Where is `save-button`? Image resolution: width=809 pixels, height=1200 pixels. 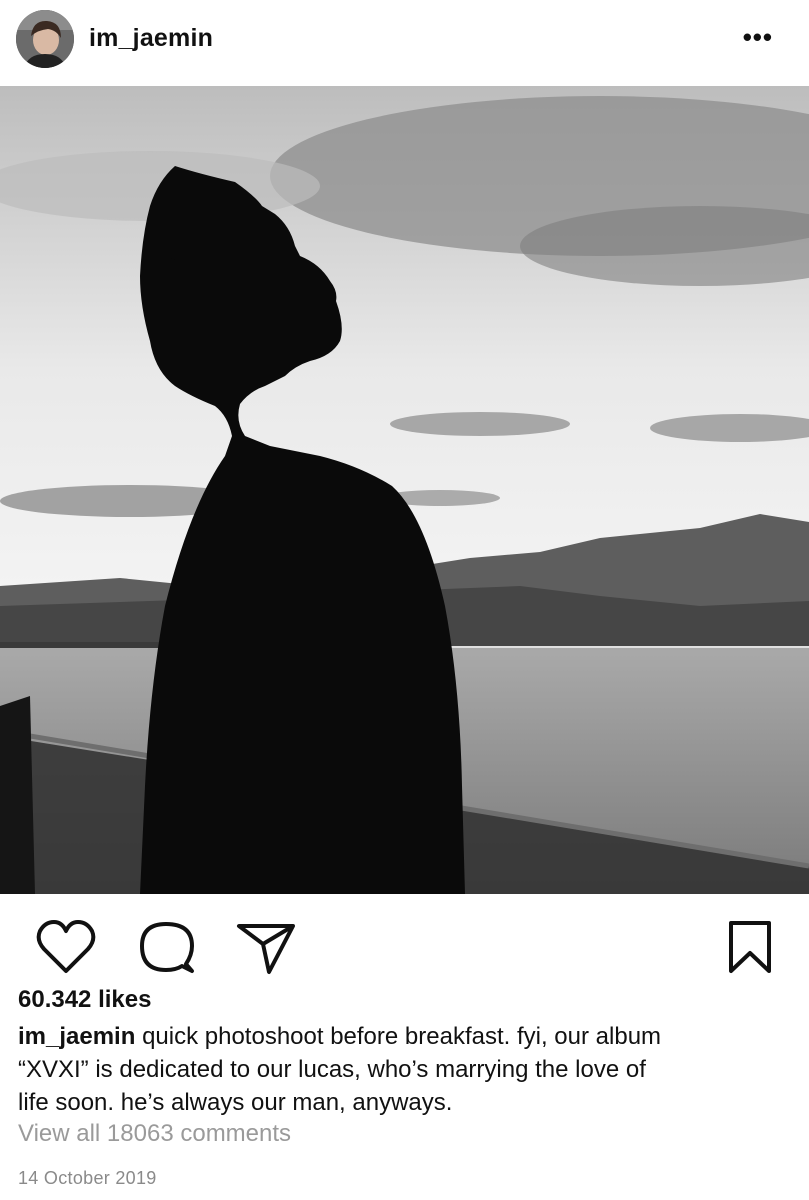 save-button is located at coordinates (750, 947).